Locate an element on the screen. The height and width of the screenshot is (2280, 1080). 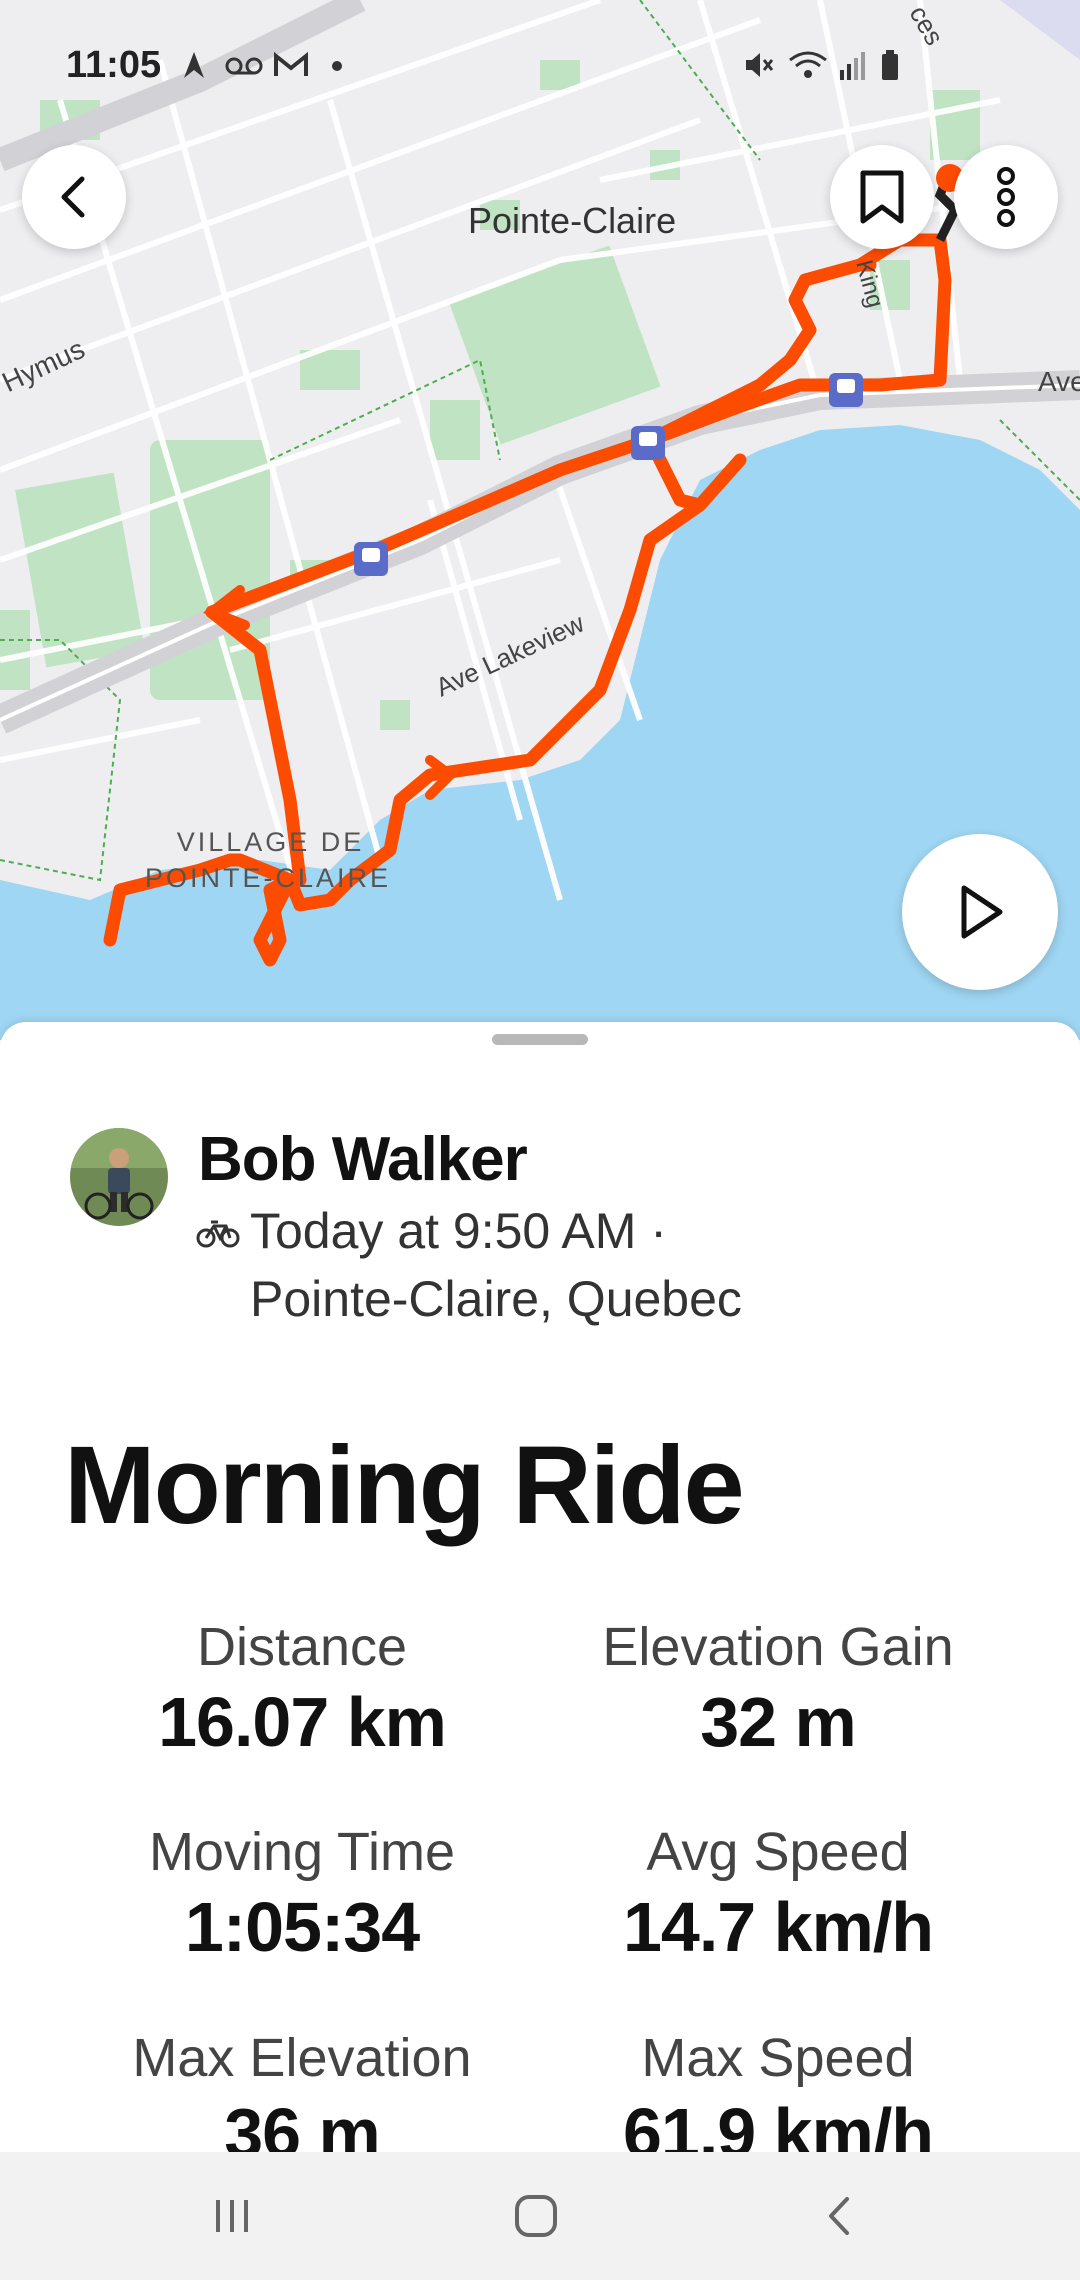
avatar is located at coordinates (119, 1177).